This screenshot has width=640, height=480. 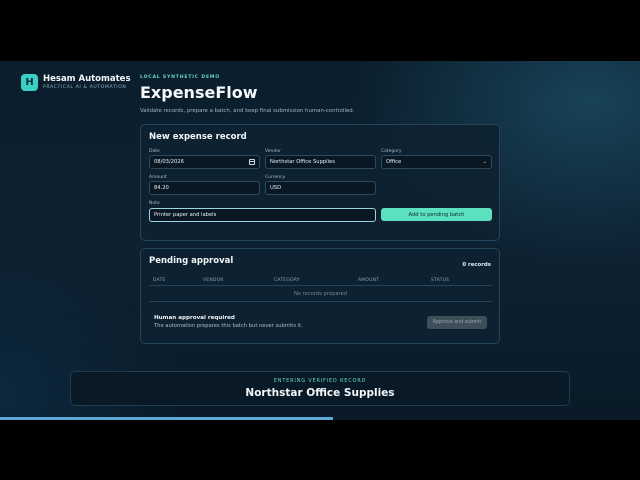 I want to click on note-value: Printer paper and labels, so click(x=185, y=215).